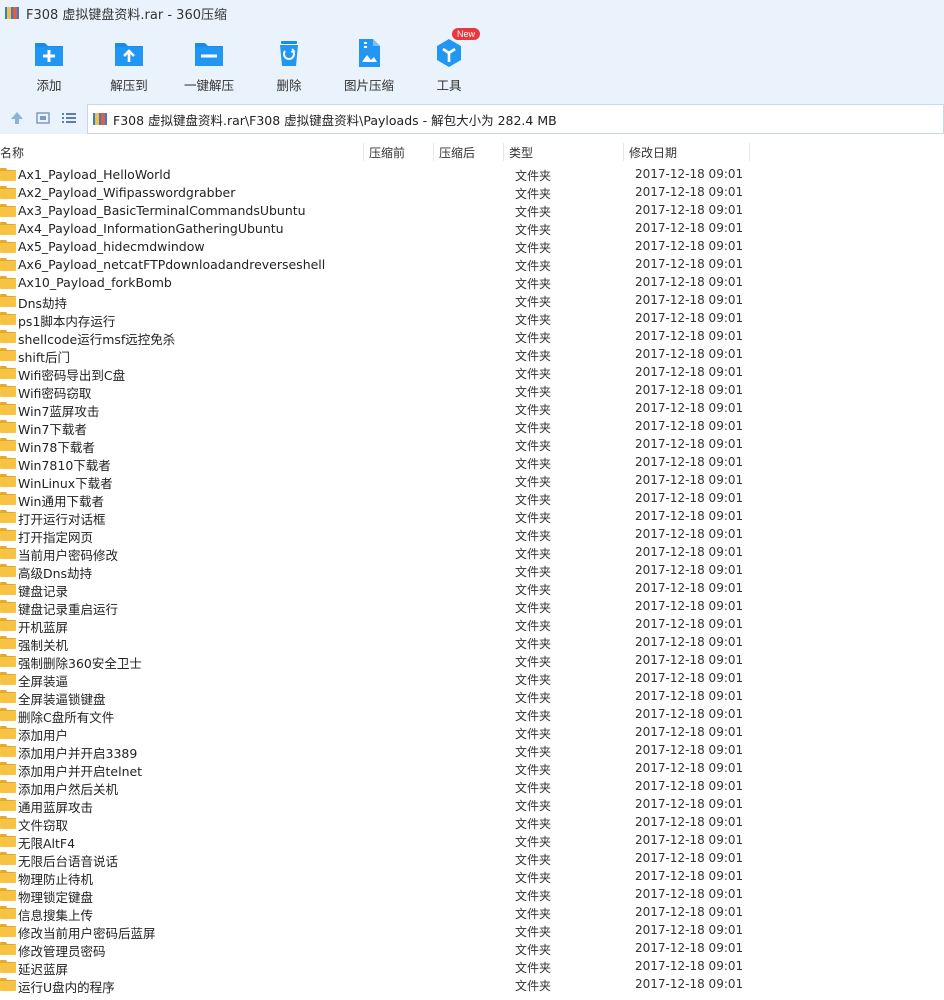  I want to click on file-row: Win通用下载者 文件夹 2017-12-18 09:01, so click(472, 499).